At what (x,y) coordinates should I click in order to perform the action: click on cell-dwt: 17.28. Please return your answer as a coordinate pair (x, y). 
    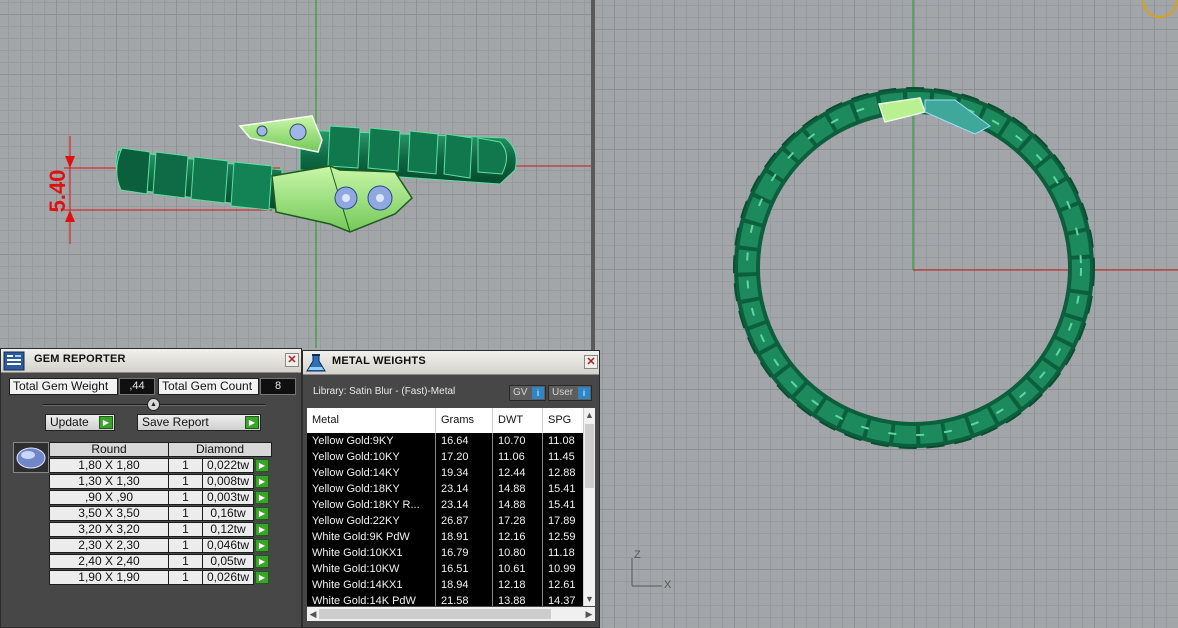
    Looking at the image, I should click on (518, 521).